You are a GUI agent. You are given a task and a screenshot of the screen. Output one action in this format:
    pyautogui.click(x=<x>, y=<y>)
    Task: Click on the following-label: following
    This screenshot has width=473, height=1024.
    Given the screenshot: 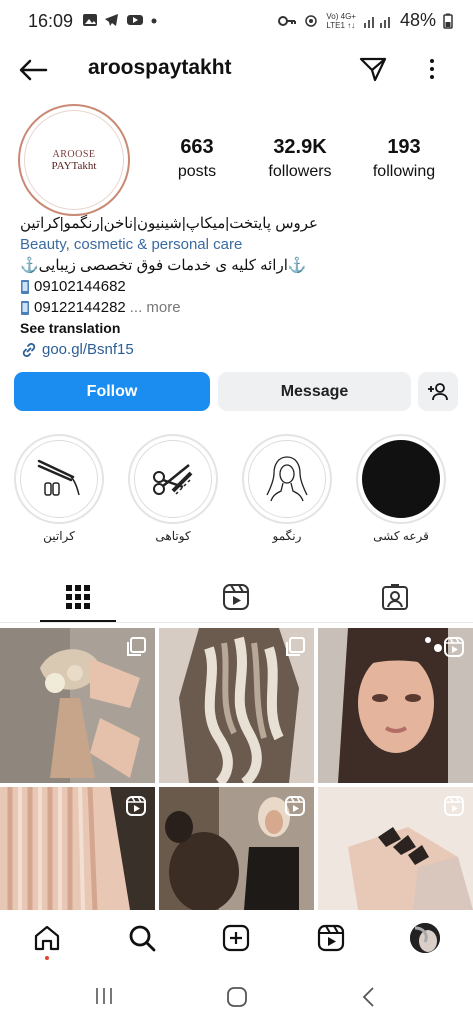 What is the action you would take?
    pyautogui.click(x=404, y=171)
    